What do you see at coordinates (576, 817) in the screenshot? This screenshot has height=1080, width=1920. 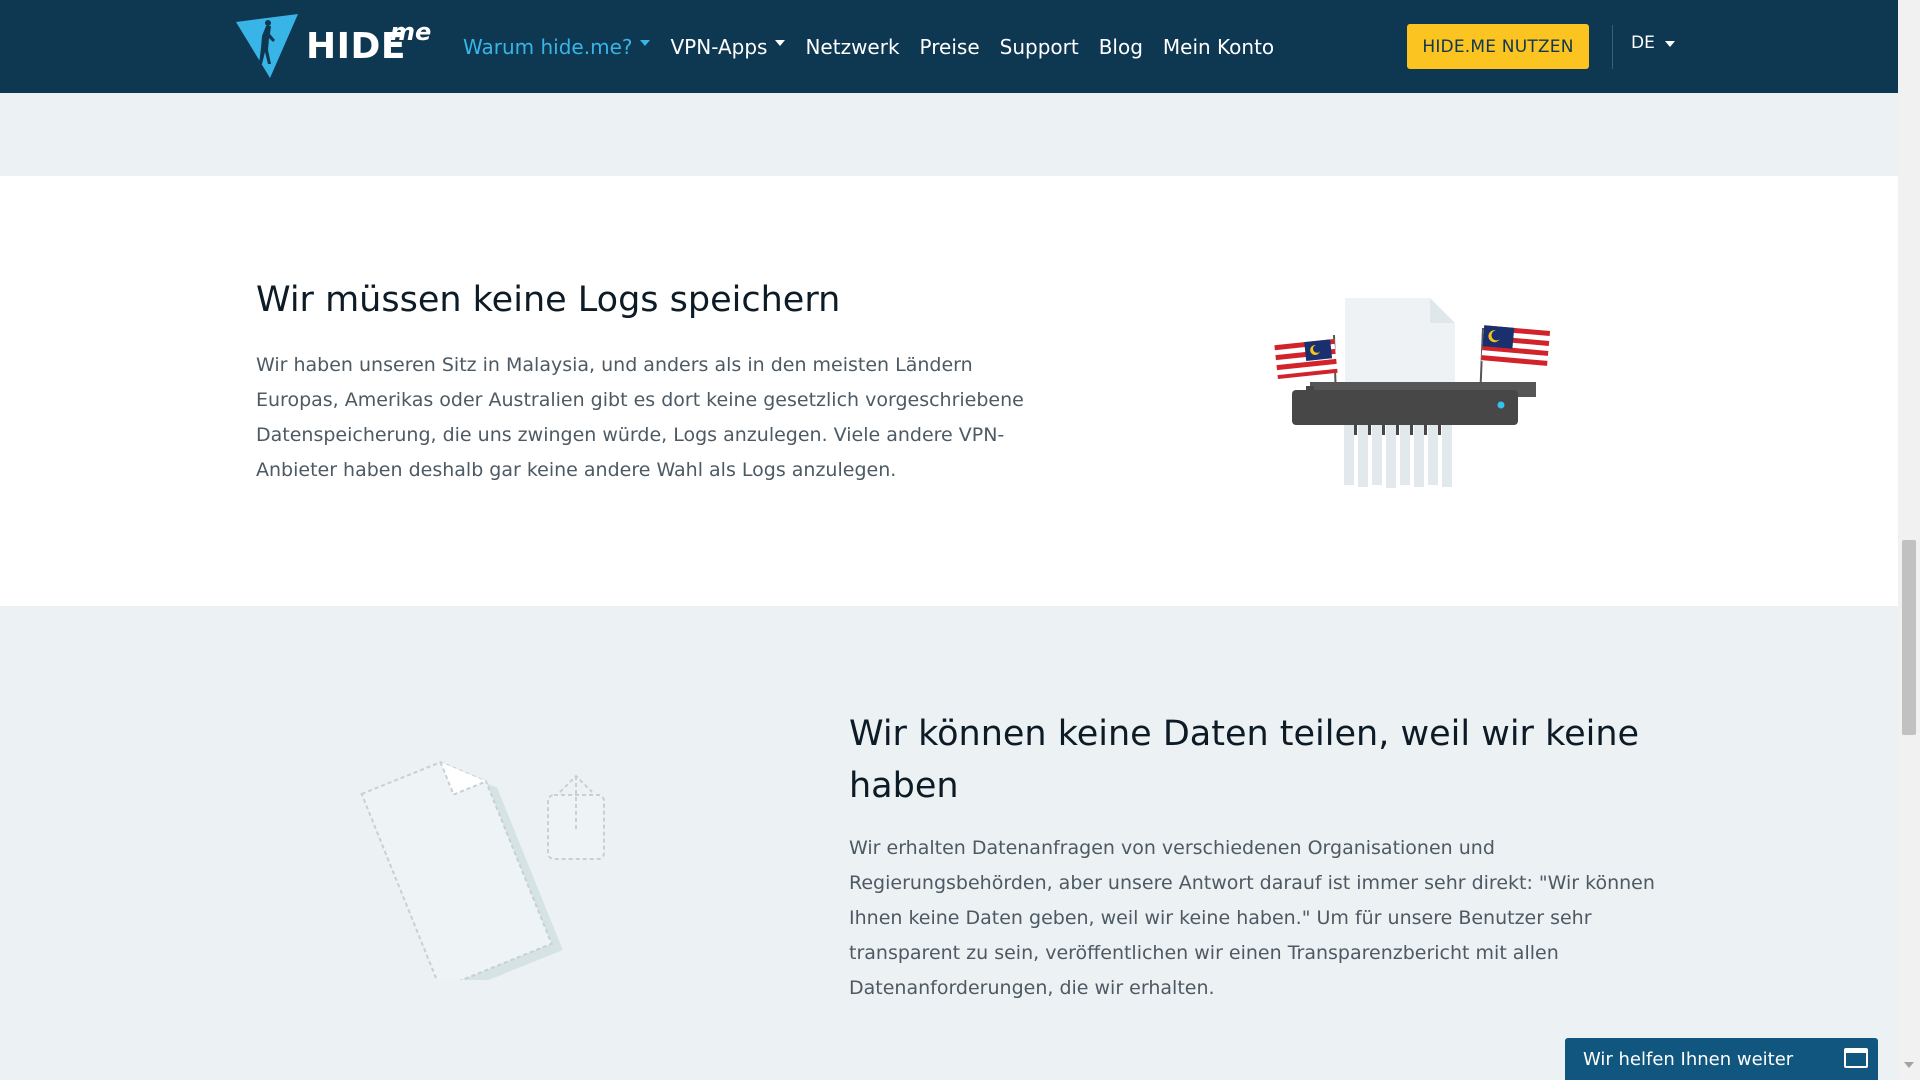 I see `upload-icon` at bounding box center [576, 817].